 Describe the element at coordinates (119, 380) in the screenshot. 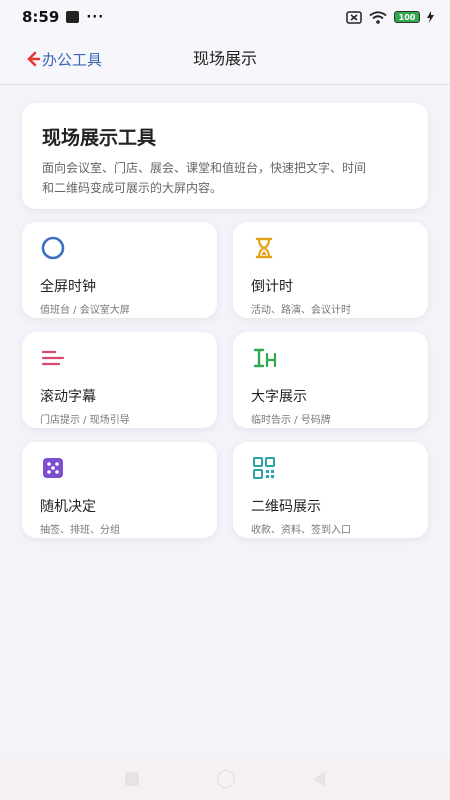

I see `card-scrolling-subtitles: 滚动字幕 门店提示 / 现场引导` at that location.